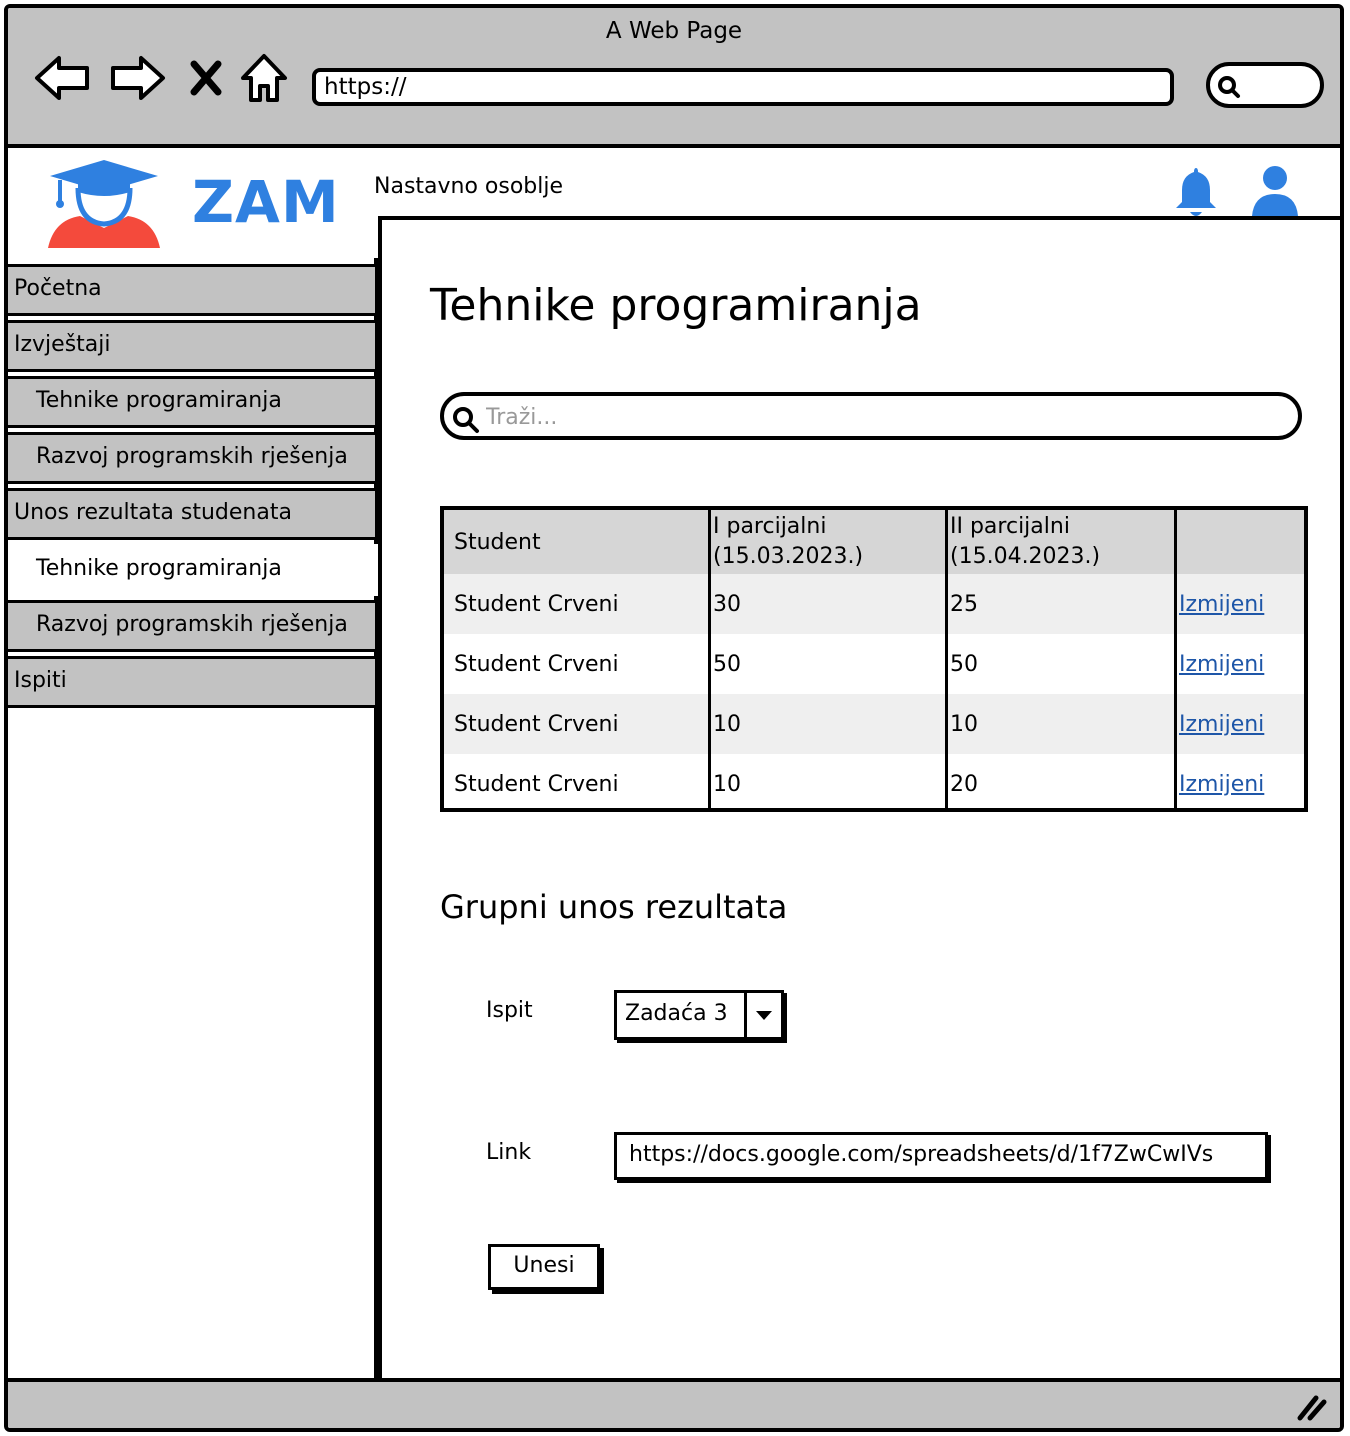 The image size is (1350, 1436). Describe the element at coordinates (762, 1015) in the screenshot. I see `chevron-down-icon` at that location.